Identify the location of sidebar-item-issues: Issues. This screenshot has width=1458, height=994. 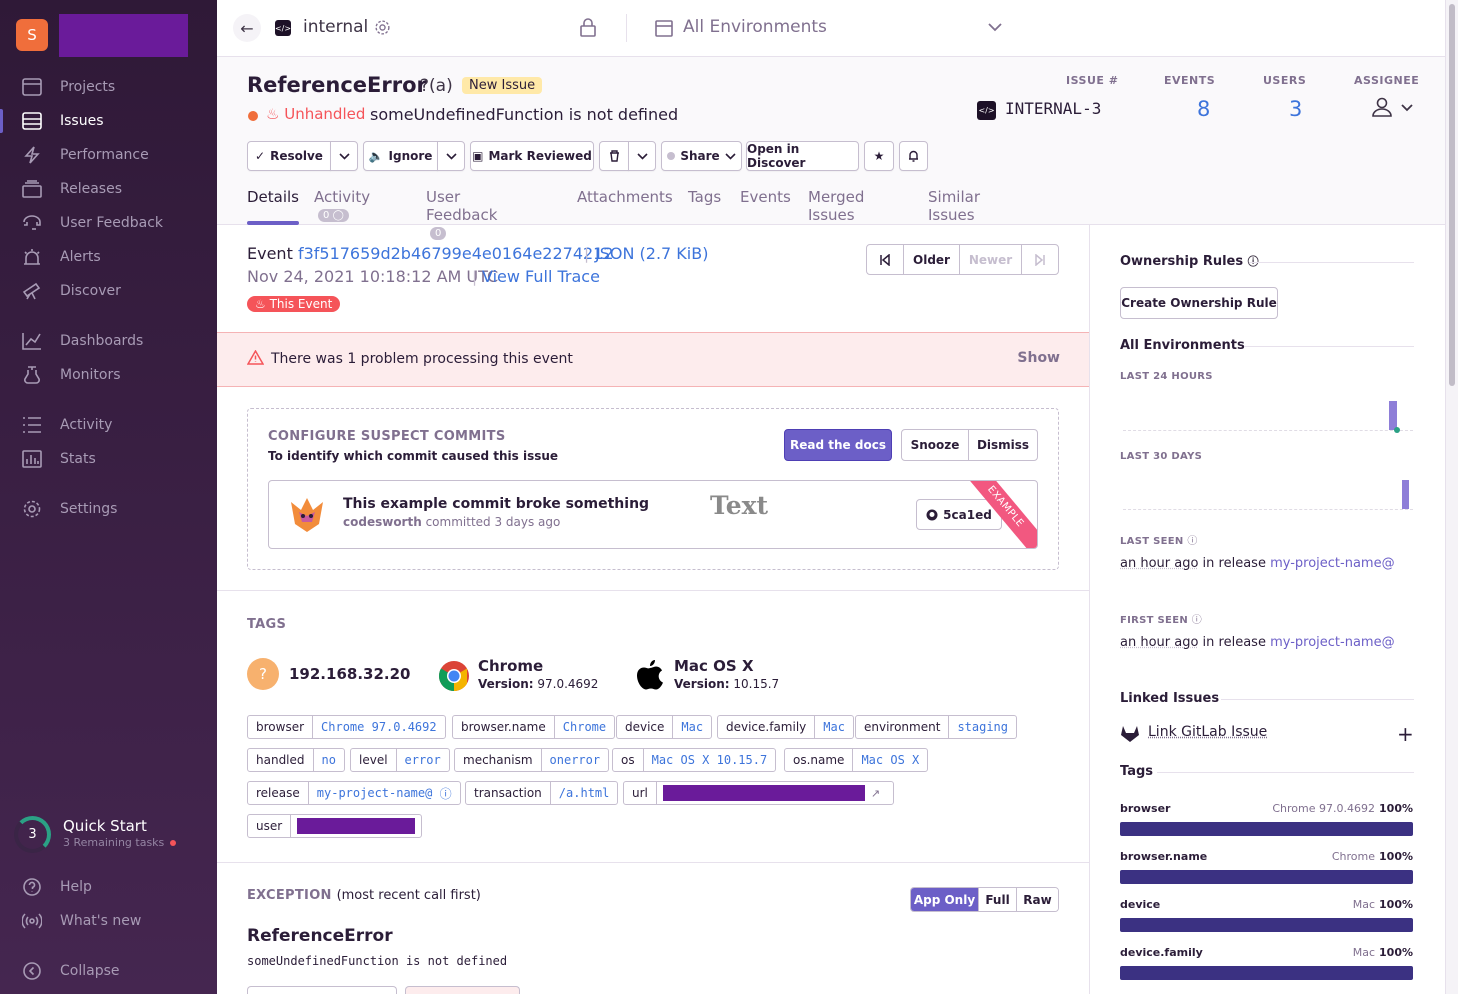
(108, 121).